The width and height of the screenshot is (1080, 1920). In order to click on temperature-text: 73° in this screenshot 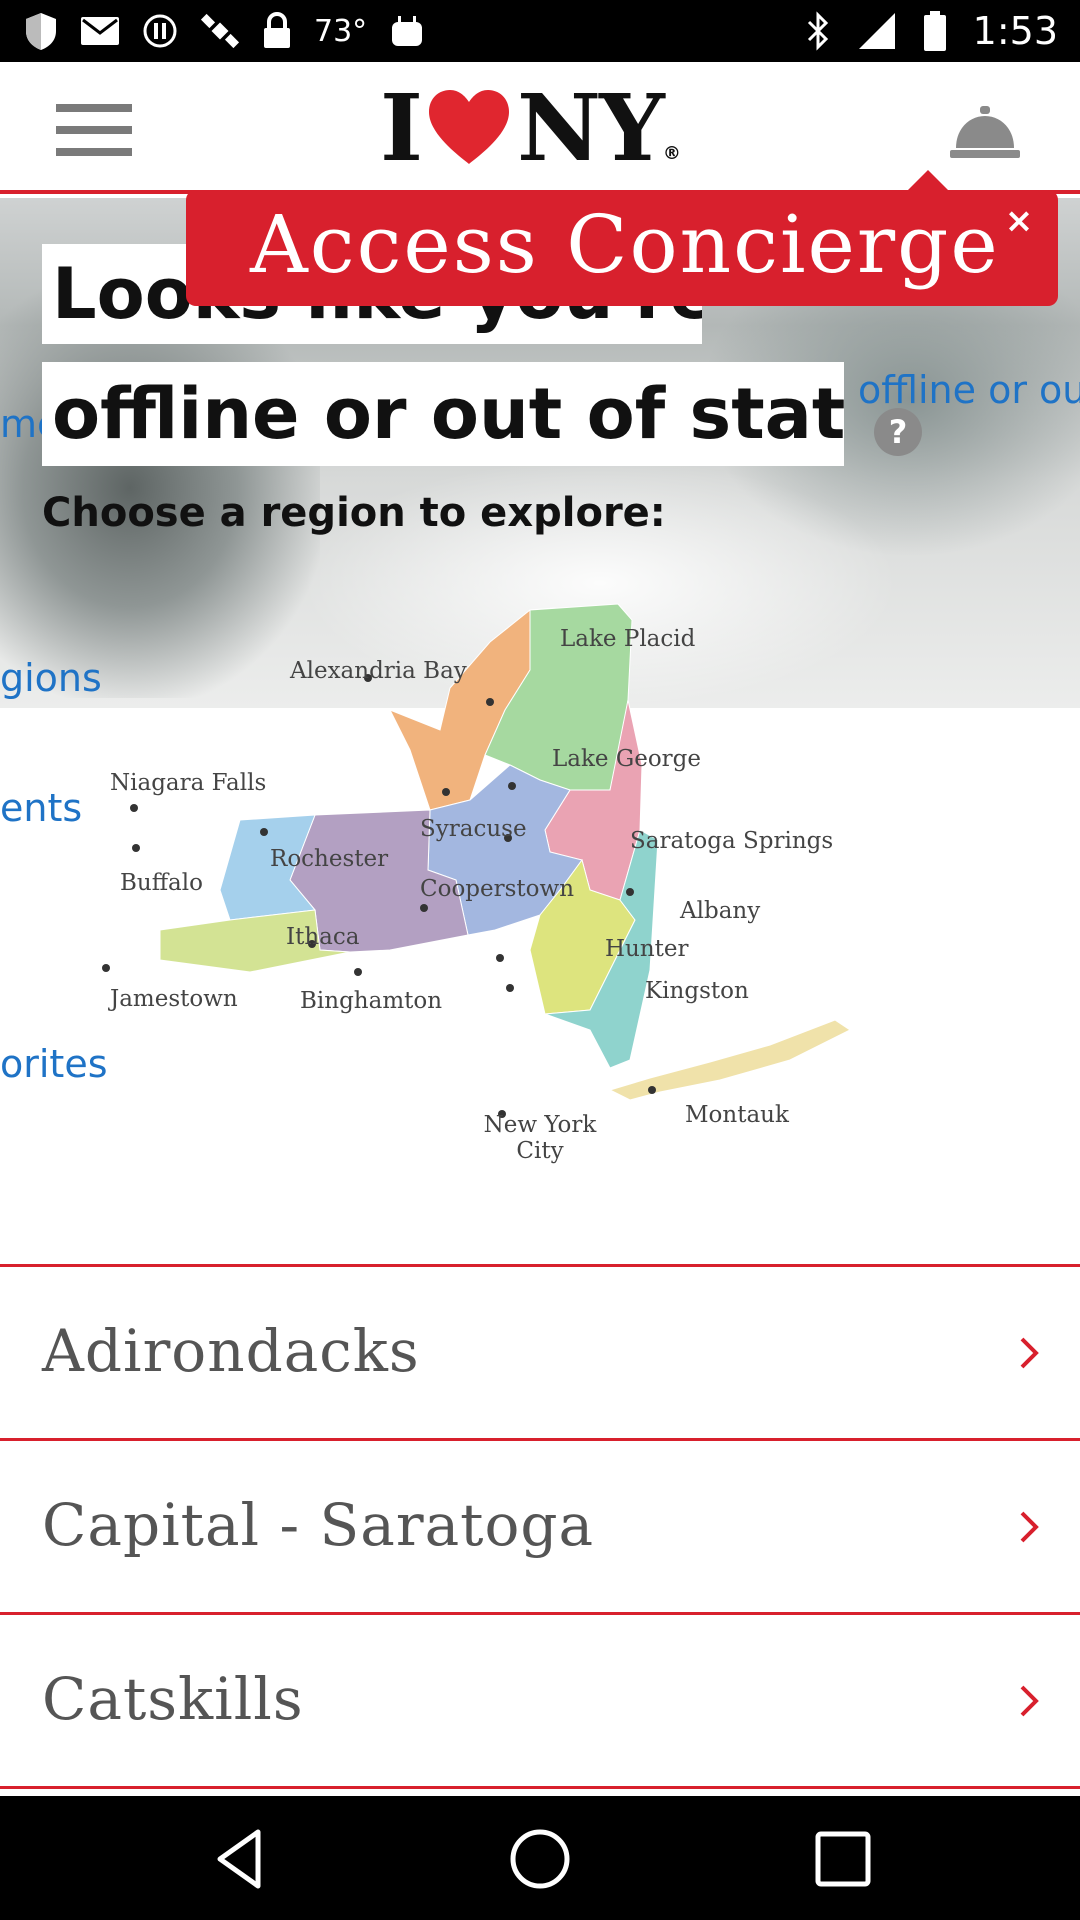, I will do `click(341, 31)`.